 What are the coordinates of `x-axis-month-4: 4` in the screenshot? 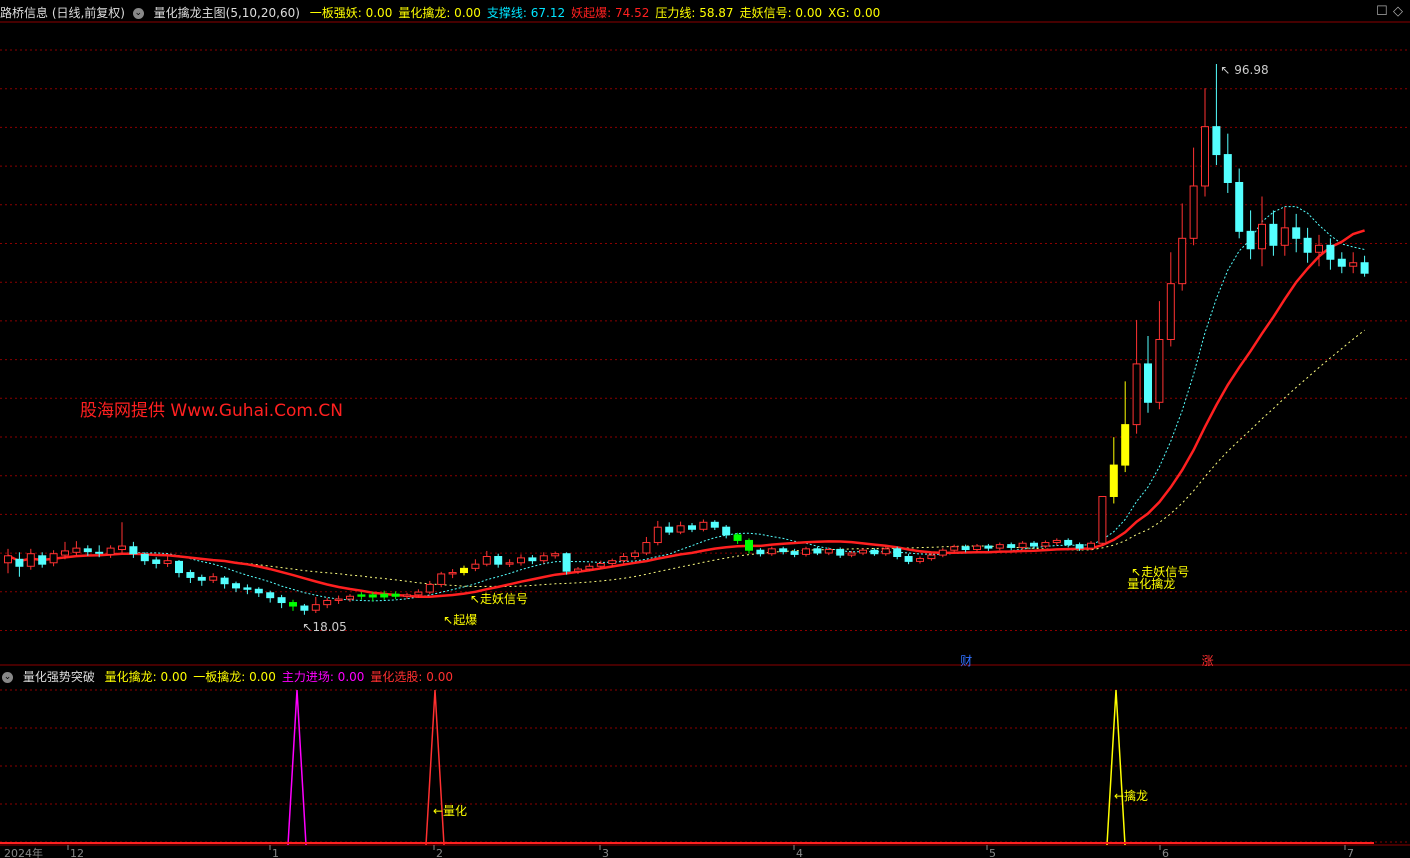 It's located at (799, 852).